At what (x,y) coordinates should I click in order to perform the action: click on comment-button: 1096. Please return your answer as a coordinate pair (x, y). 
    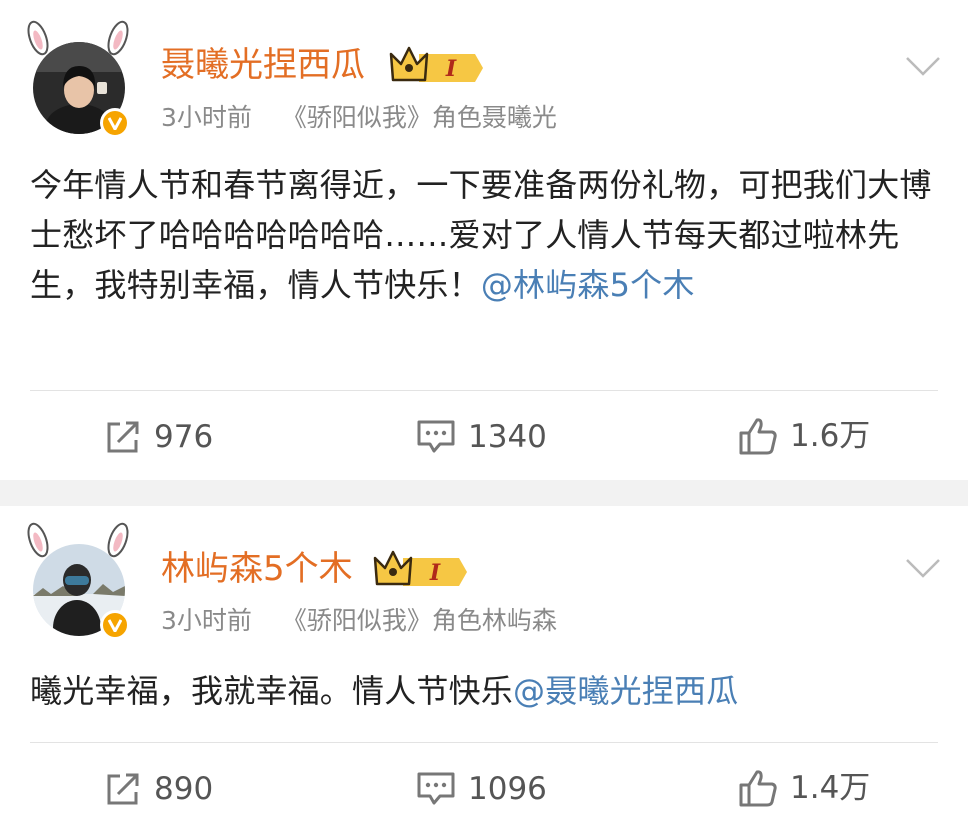
    Looking at the image, I should click on (481, 789).